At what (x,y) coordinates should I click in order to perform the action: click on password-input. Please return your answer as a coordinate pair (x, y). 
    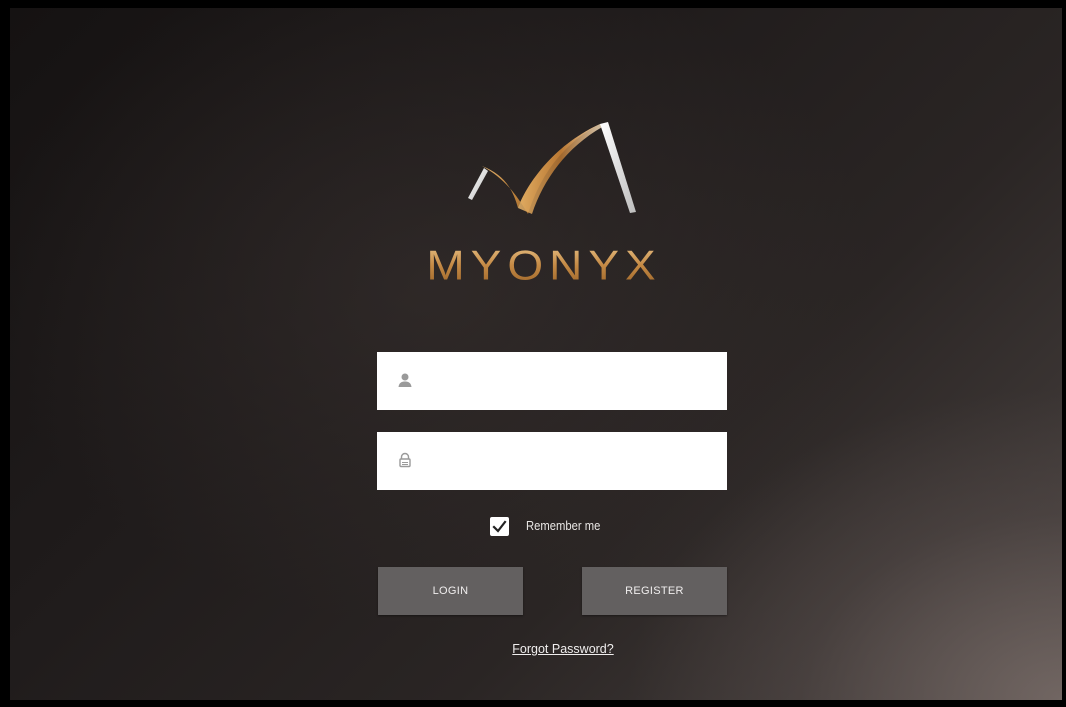
    Looking at the image, I should click on (574, 462).